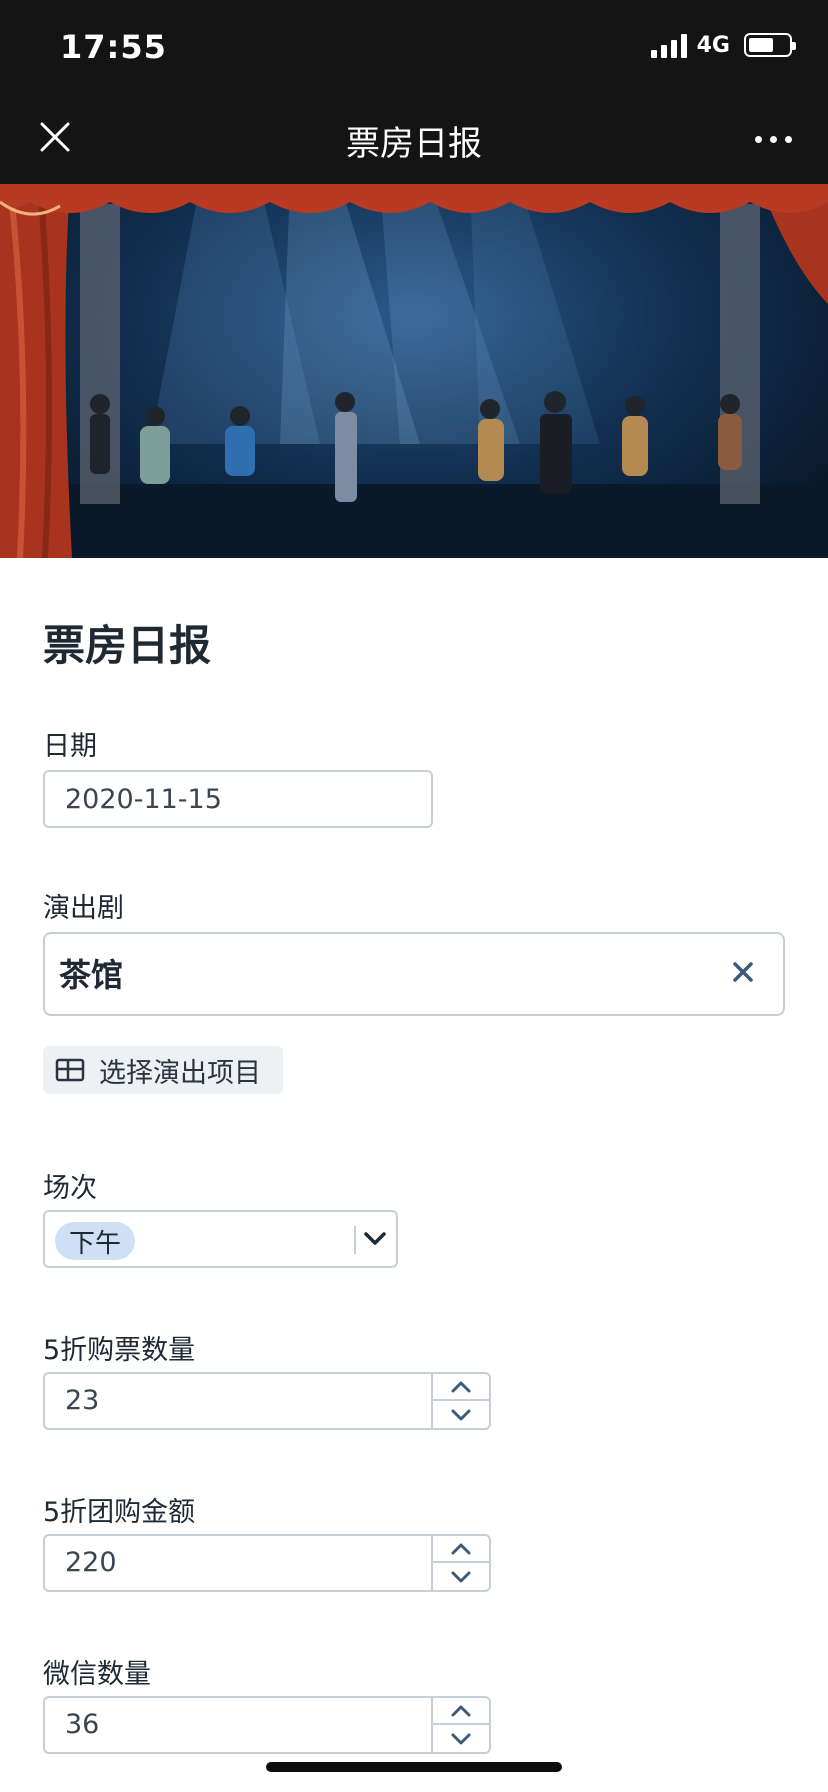 This screenshot has height=1792, width=828. Describe the element at coordinates (414, 974) in the screenshot. I see `show-field: 茶馆` at that location.